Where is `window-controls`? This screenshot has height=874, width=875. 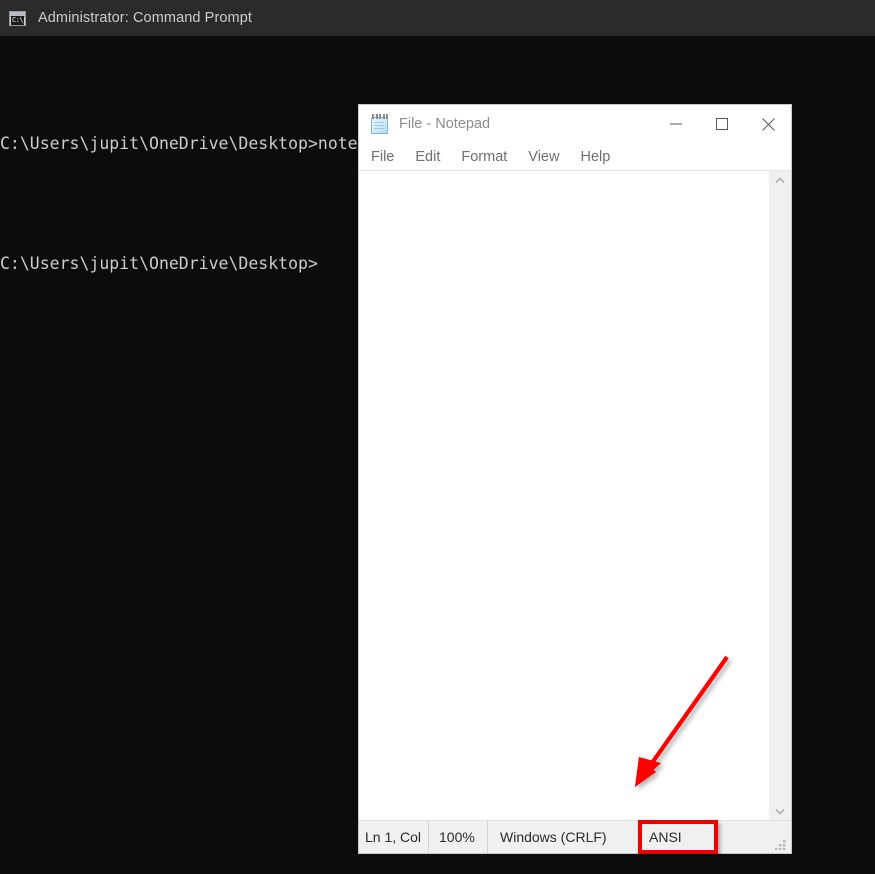
window-controls is located at coordinates (722, 124).